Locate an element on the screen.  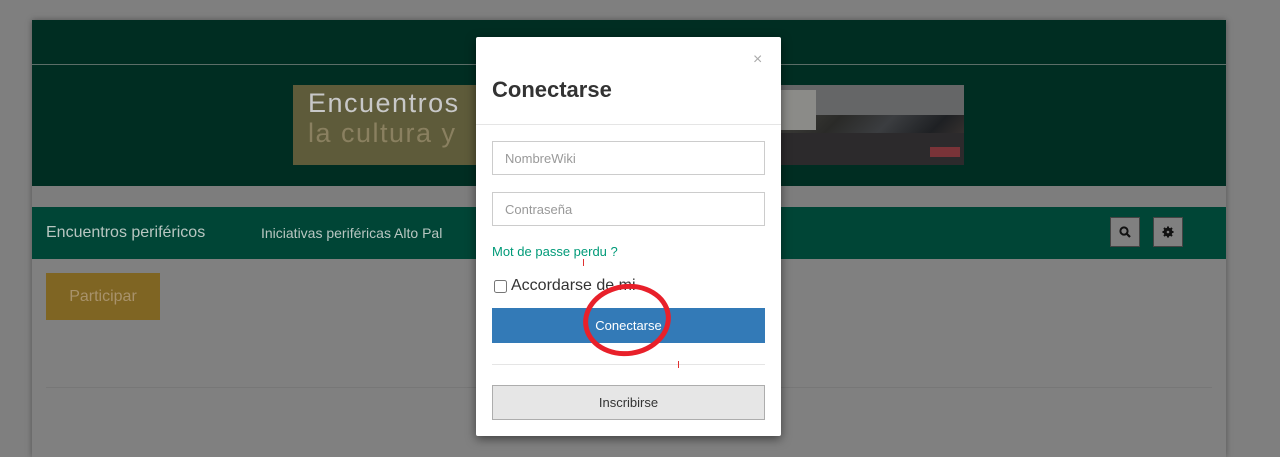
close-icon: × is located at coordinates (757, 60).